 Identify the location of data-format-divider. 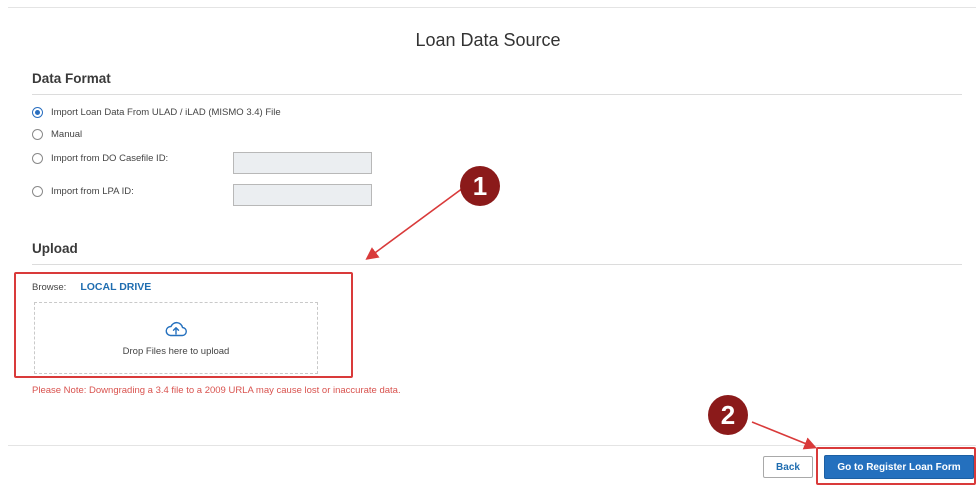
(497, 94).